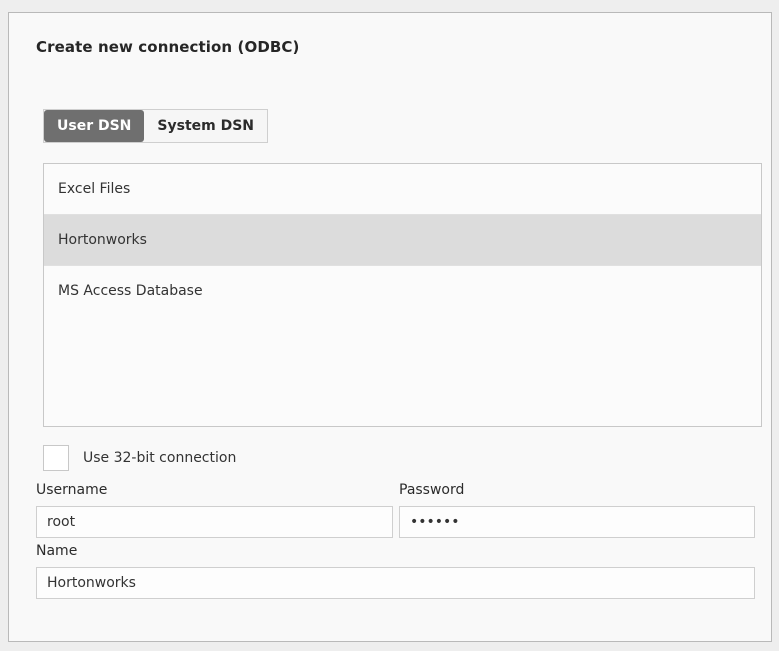  I want to click on dsn-item-excel-files: Excel Files, so click(402, 189).